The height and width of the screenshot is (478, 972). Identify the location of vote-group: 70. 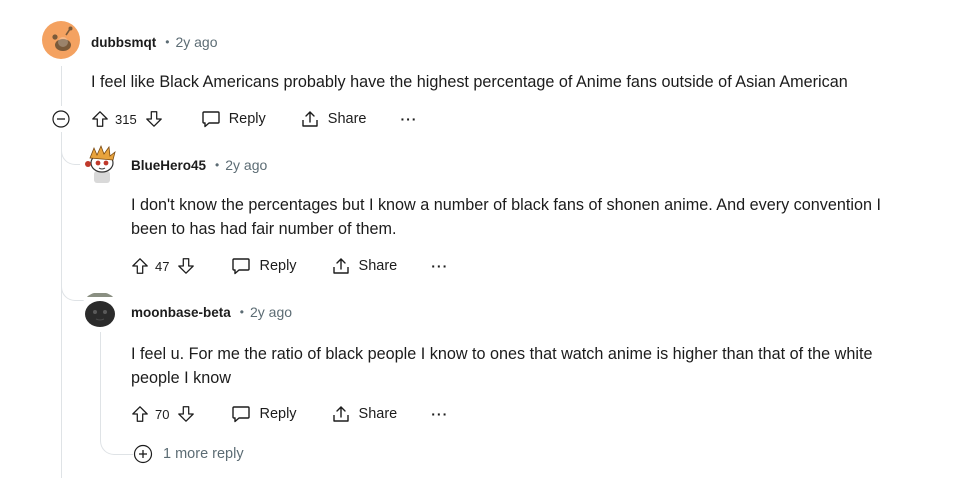
(163, 414).